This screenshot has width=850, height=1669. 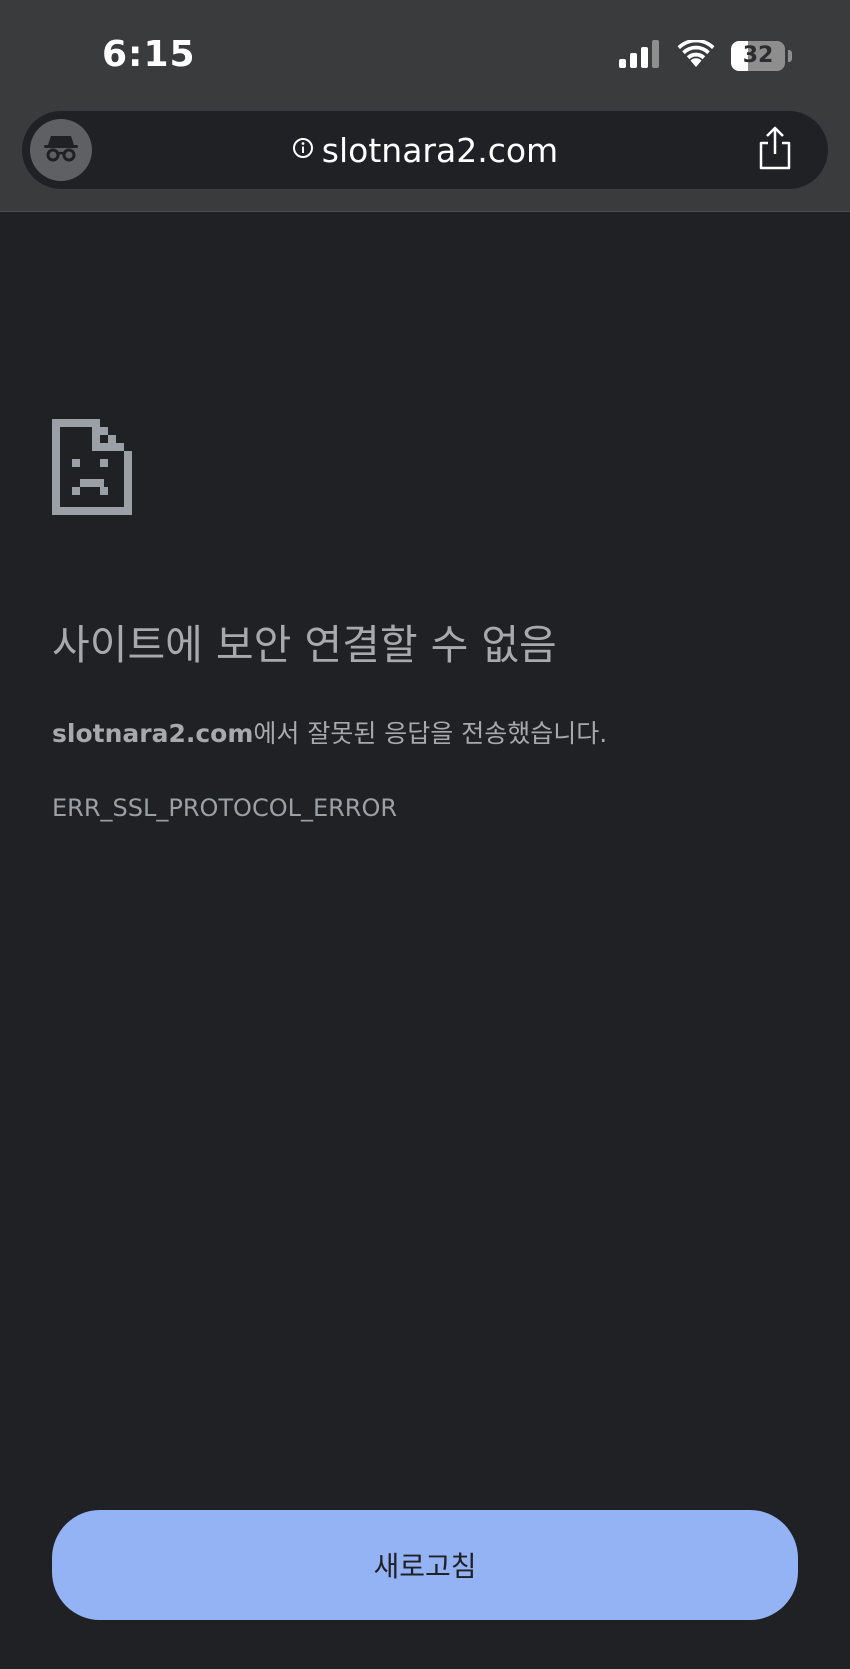 What do you see at coordinates (790, 56) in the screenshot?
I see `battery-nub` at bounding box center [790, 56].